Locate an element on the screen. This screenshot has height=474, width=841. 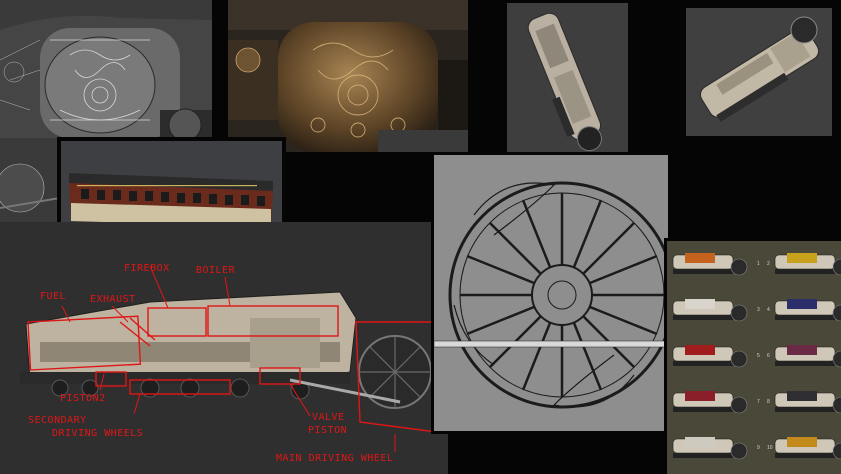
color-variant-2: 2 is located at coordinates (804, 264).